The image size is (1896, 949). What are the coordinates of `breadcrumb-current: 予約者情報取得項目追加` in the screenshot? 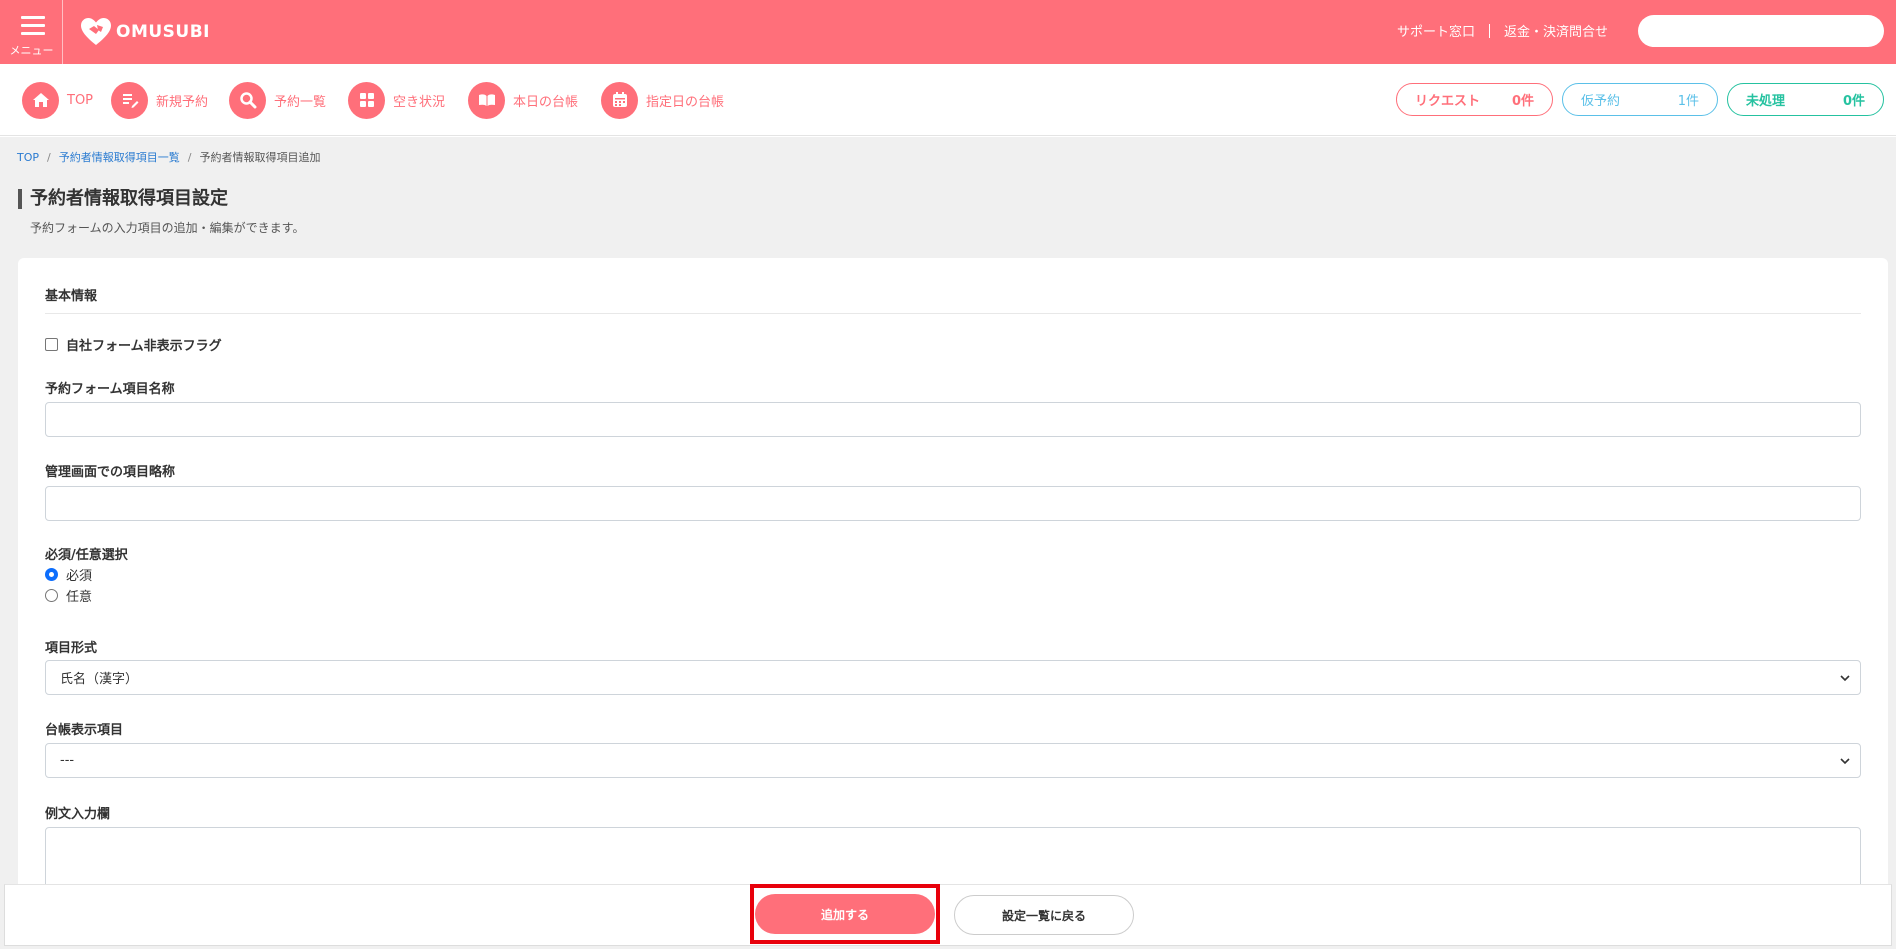 It's located at (260, 157).